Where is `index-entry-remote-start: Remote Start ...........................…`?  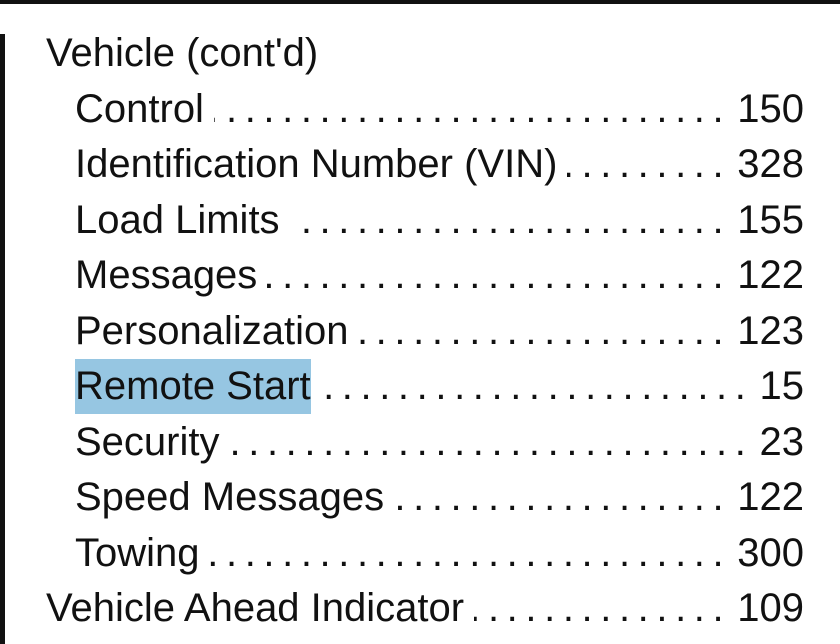
index-entry-remote-start: Remote Start ...........................… is located at coordinates (425, 387).